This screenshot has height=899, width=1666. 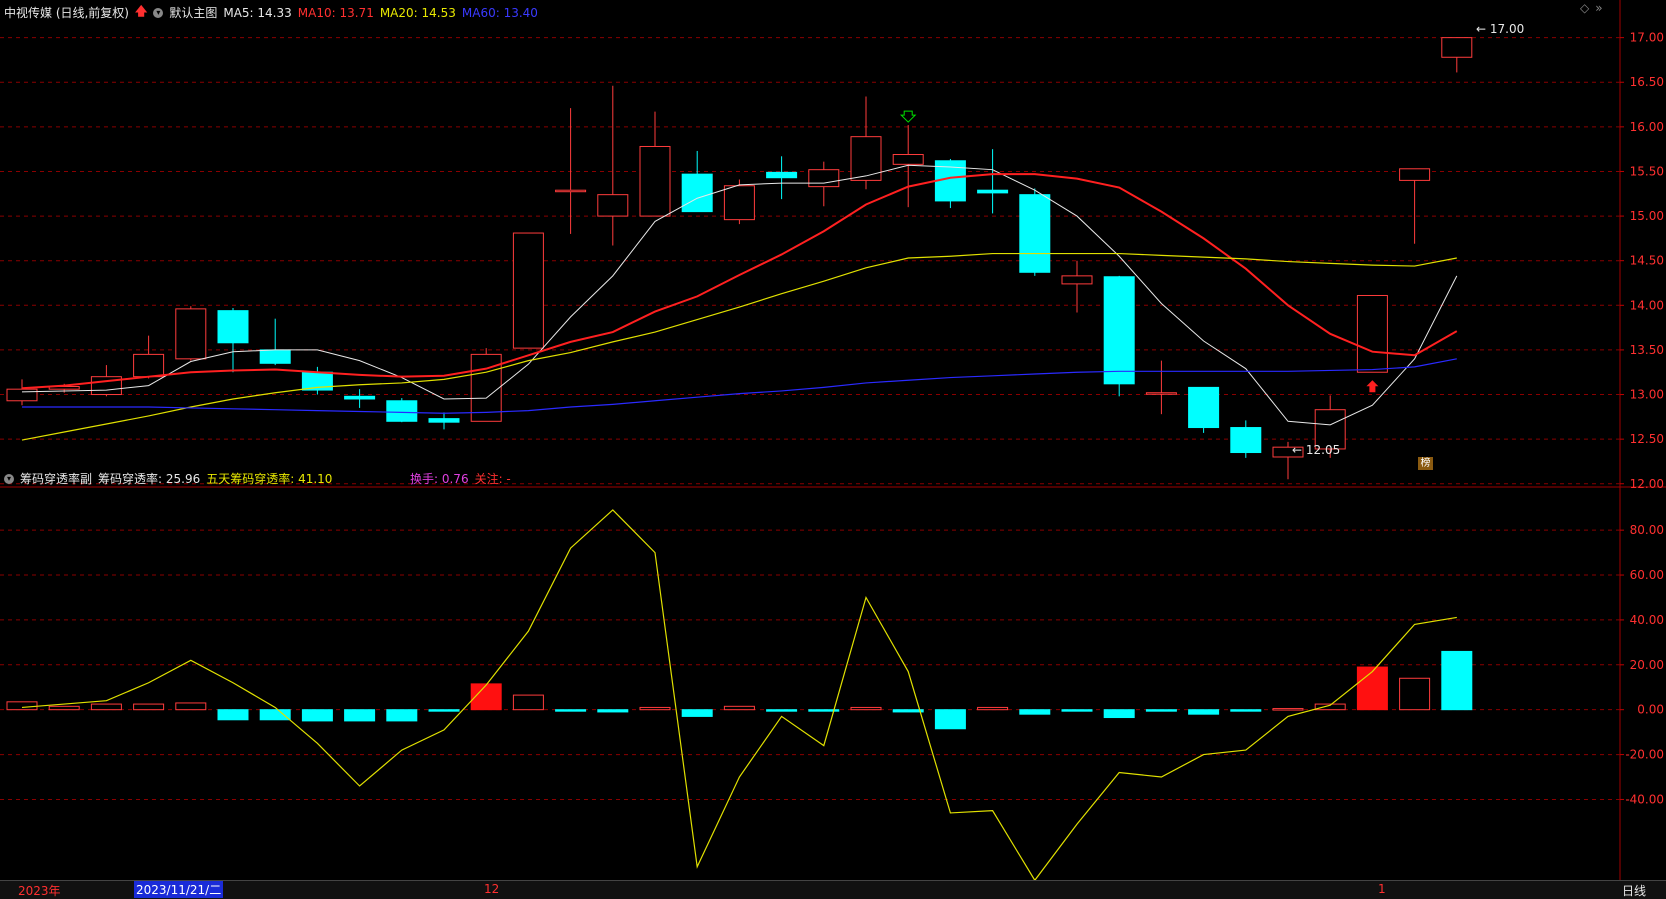 I want to click on double-arrow-icon: », so click(x=1598, y=8).